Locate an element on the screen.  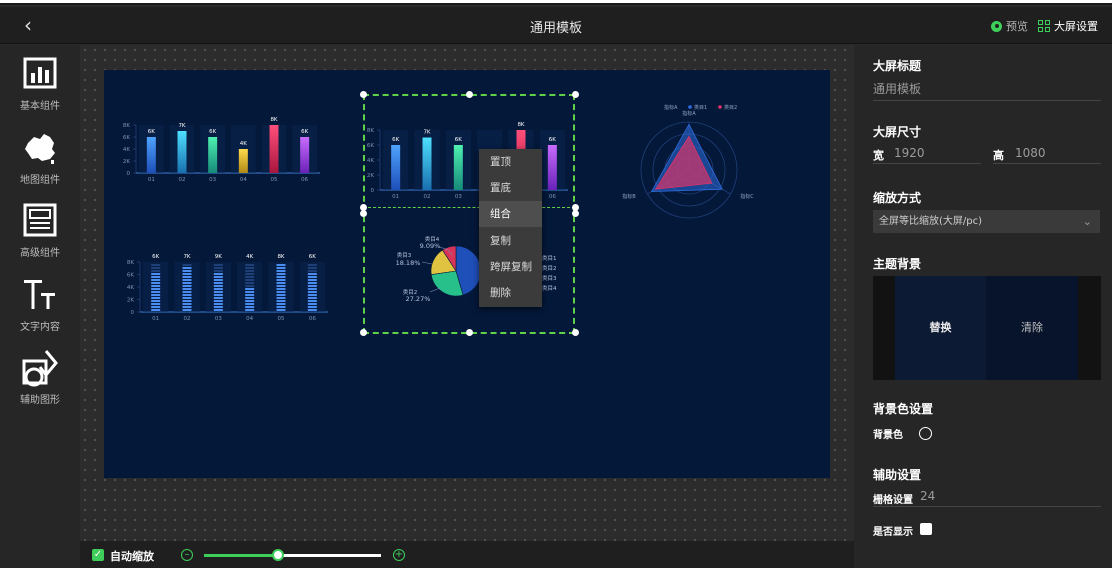
page-title: 通用模板 is located at coordinates (555, 28).